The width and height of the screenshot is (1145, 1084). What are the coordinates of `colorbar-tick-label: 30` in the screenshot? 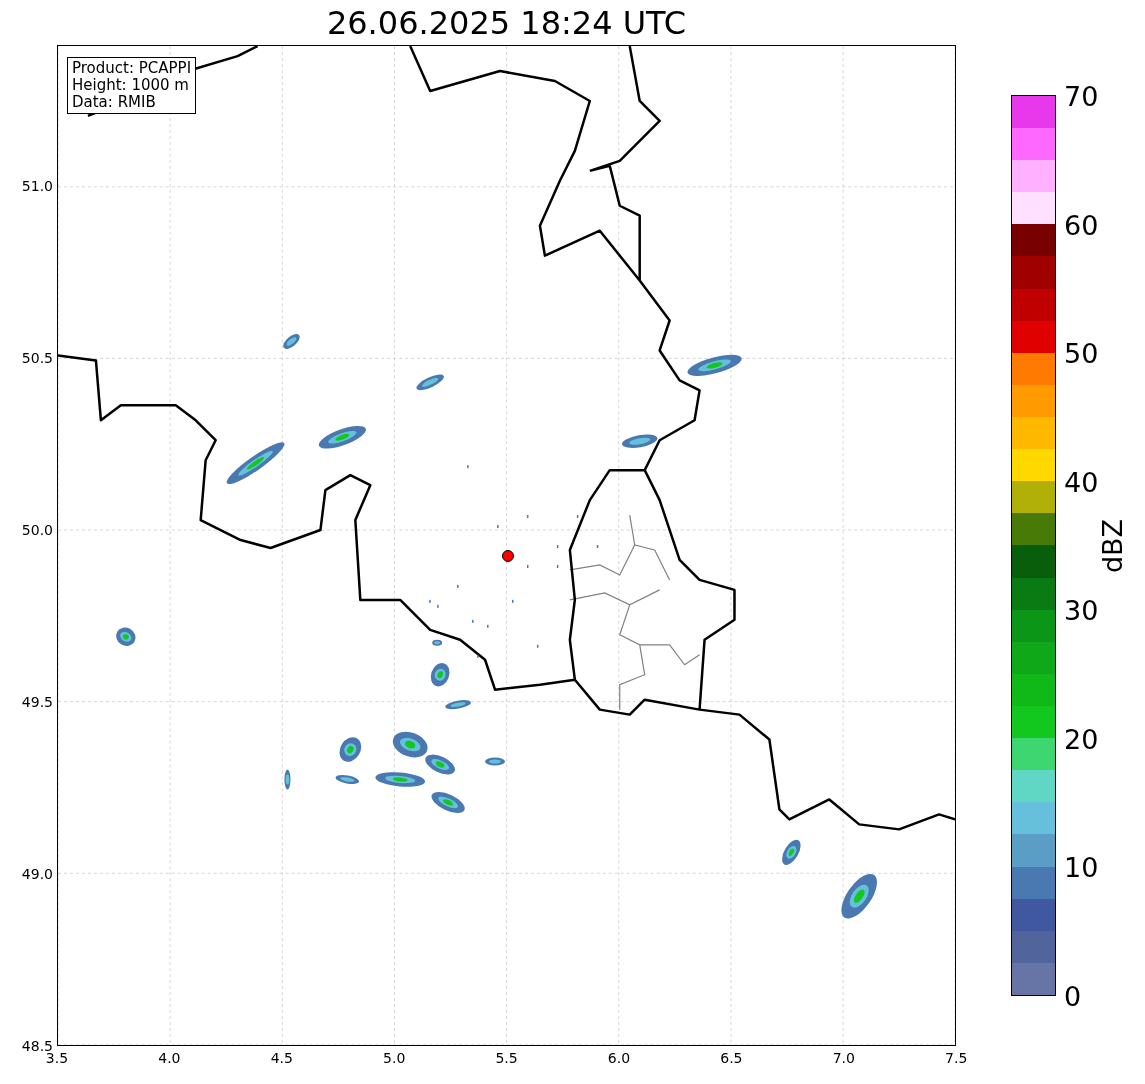 It's located at (1081, 610).